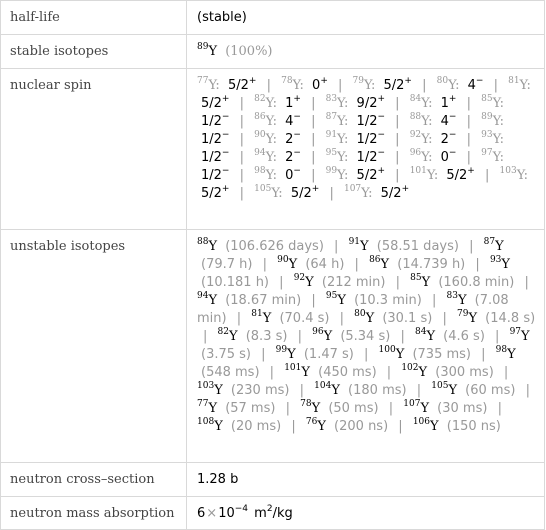 The height and width of the screenshot is (530, 546). I want to click on half-life: (30 ms), so click(462, 408).